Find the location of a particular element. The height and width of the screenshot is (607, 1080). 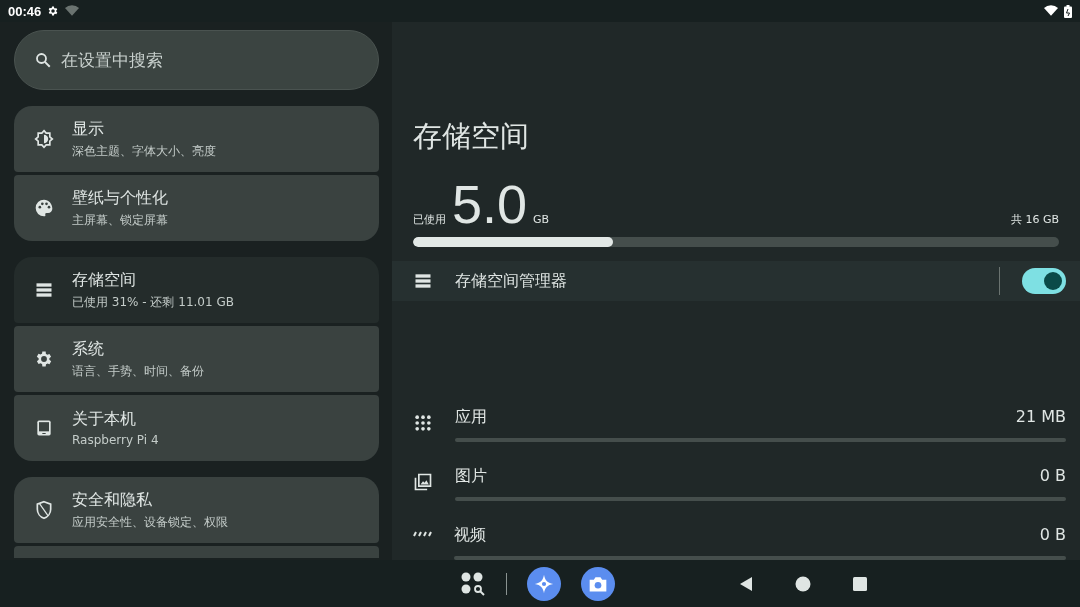

palette-icon is located at coordinates (44, 208).